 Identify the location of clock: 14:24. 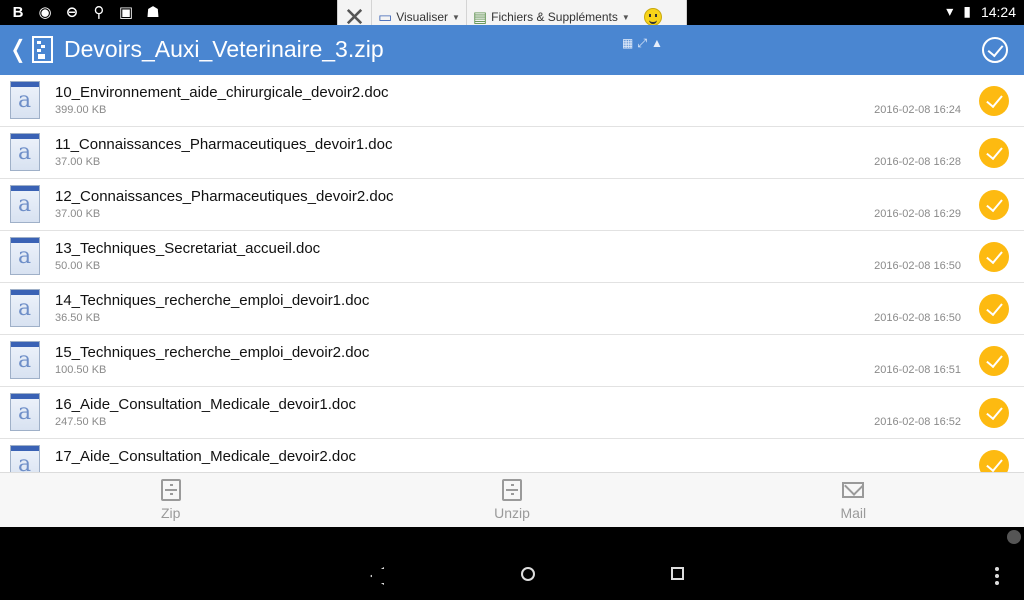
(998, 11).